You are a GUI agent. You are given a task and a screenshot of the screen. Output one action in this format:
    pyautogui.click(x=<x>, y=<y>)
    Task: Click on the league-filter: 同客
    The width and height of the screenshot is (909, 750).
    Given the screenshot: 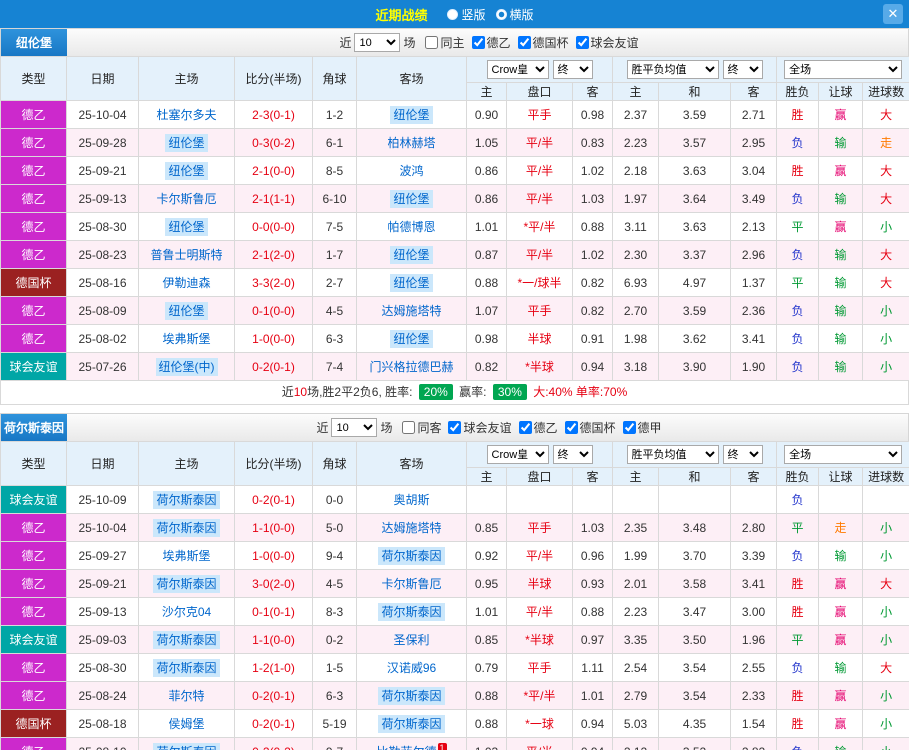 What is the action you would take?
    pyautogui.click(x=421, y=427)
    